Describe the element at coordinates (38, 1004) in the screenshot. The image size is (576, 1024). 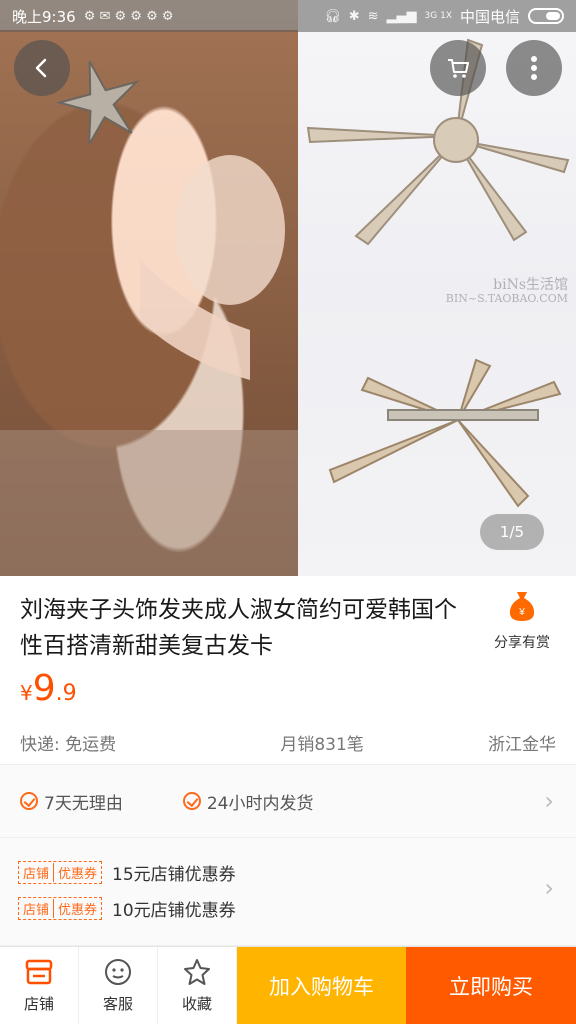
I see `shop-label: 店铺` at that location.